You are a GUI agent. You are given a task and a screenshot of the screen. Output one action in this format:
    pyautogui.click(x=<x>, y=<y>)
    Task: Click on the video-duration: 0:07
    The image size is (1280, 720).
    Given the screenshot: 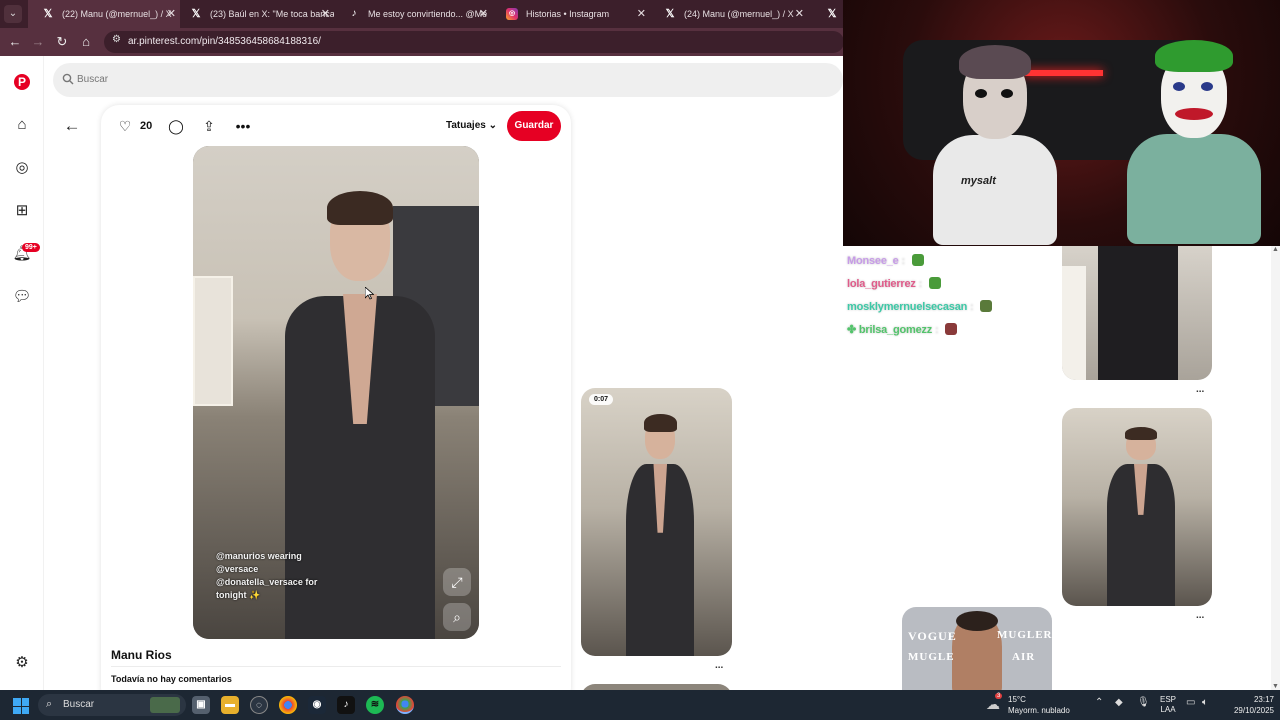 What is the action you would take?
    pyautogui.click(x=601, y=399)
    